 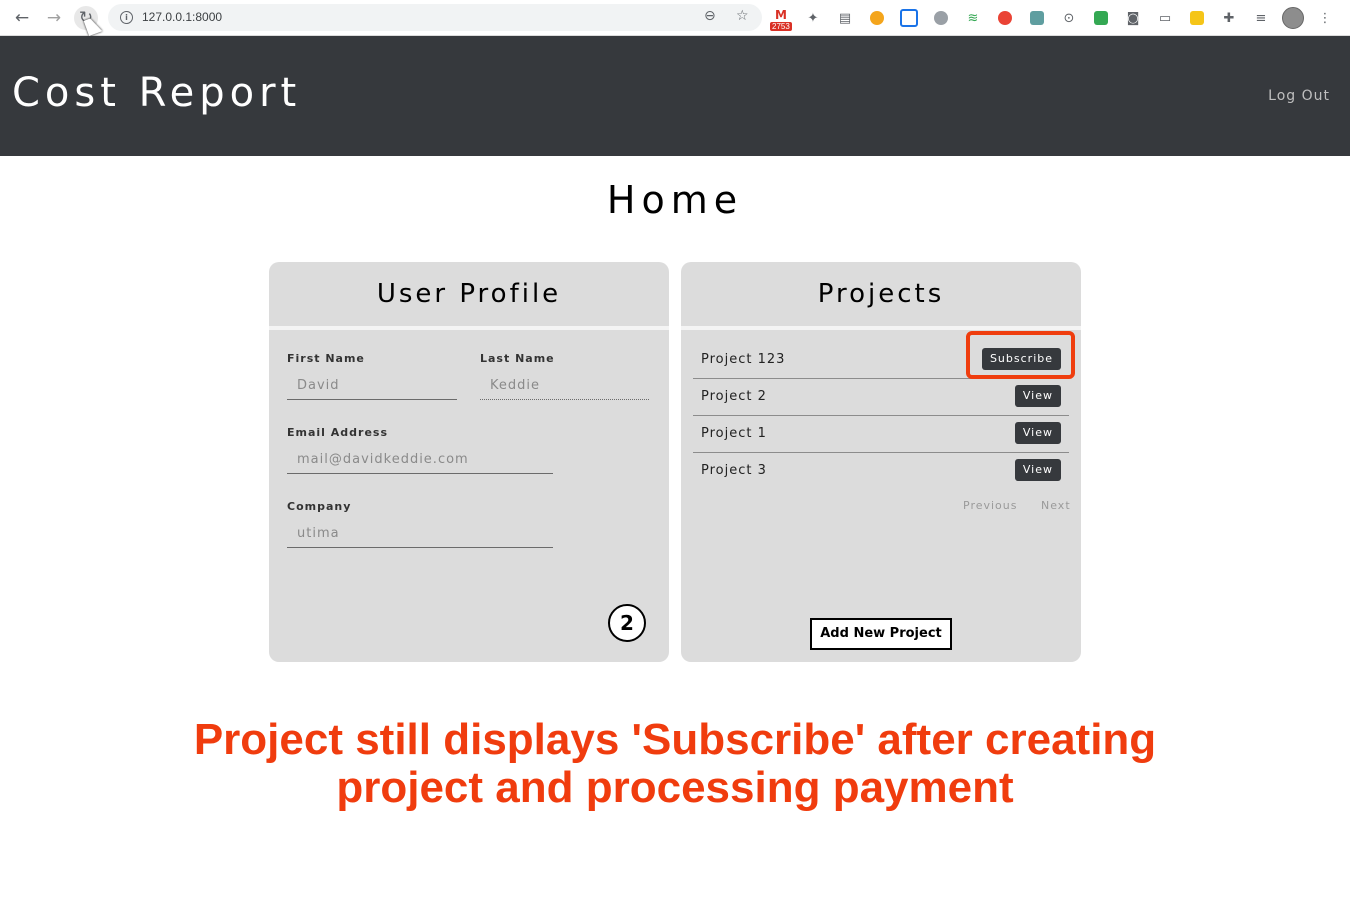 I want to click on extensions-puzzle-icon: ✚, so click(x=1229, y=18).